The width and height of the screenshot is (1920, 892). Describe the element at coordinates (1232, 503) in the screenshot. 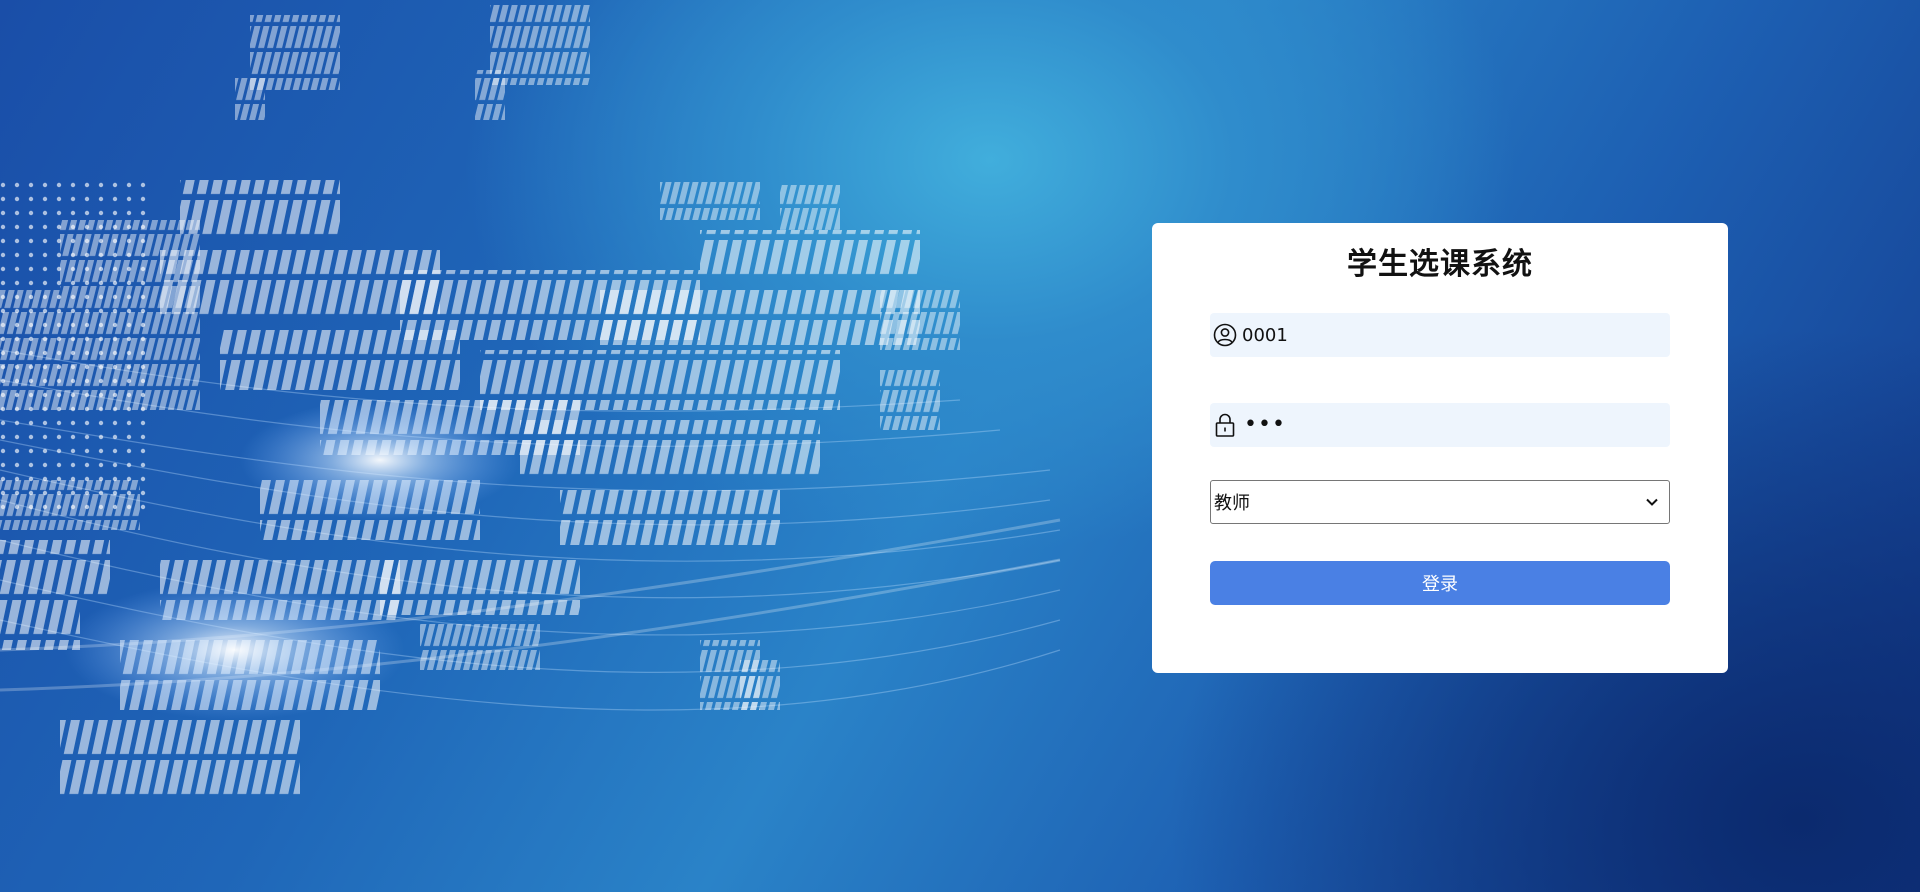

I see `role-selected-value: 教师` at that location.